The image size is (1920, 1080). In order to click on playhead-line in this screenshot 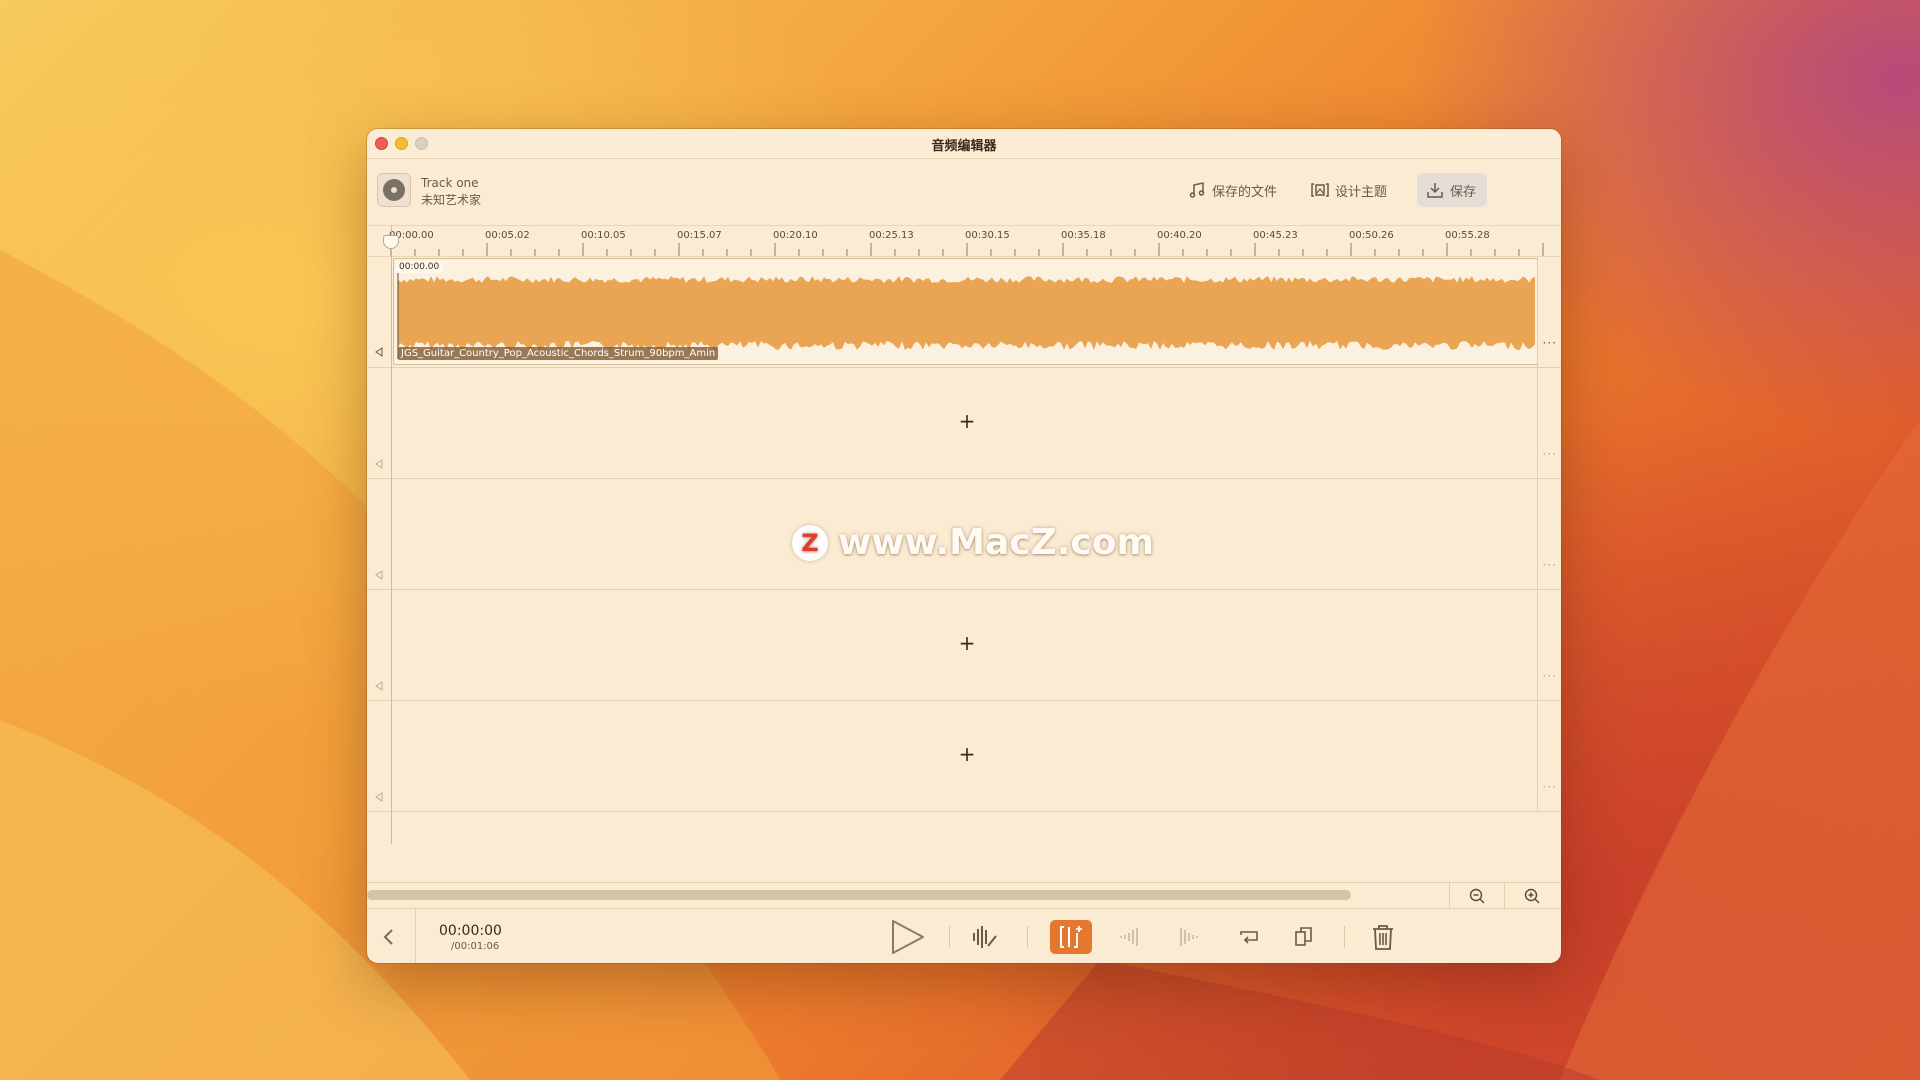, I will do `click(391, 534)`.